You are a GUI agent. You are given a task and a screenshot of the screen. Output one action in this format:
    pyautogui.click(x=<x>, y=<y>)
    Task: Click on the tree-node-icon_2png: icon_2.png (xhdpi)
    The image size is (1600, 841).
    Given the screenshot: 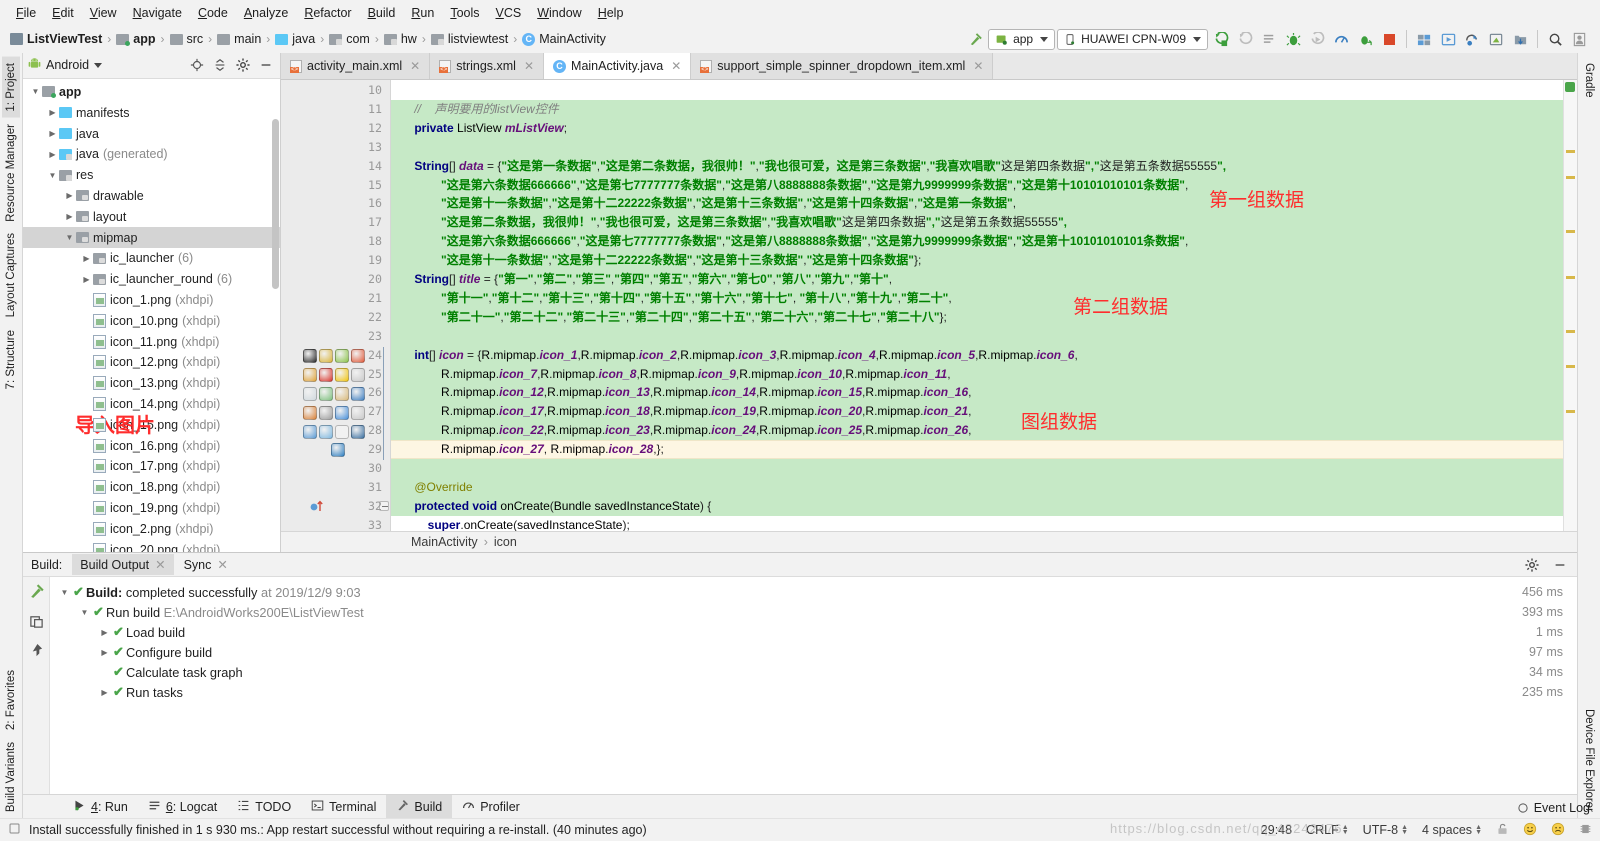 What is the action you would take?
    pyautogui.click(x=151, y=528)
    